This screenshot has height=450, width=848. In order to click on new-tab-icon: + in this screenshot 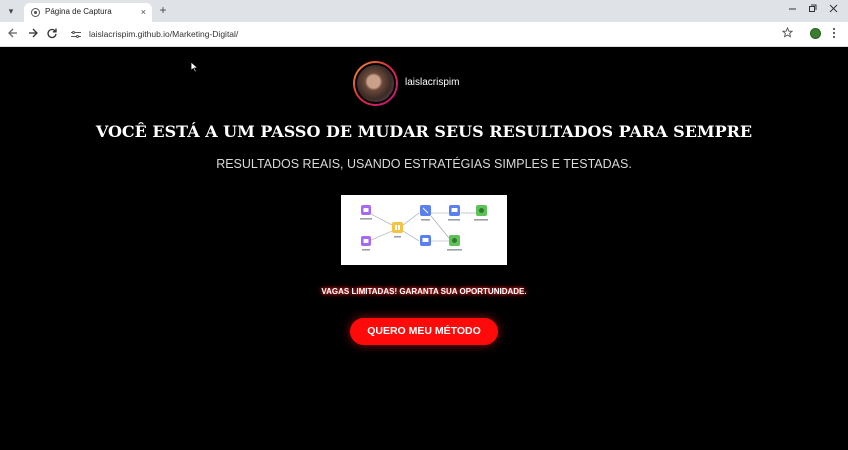, I will do `click(163, 10)`.